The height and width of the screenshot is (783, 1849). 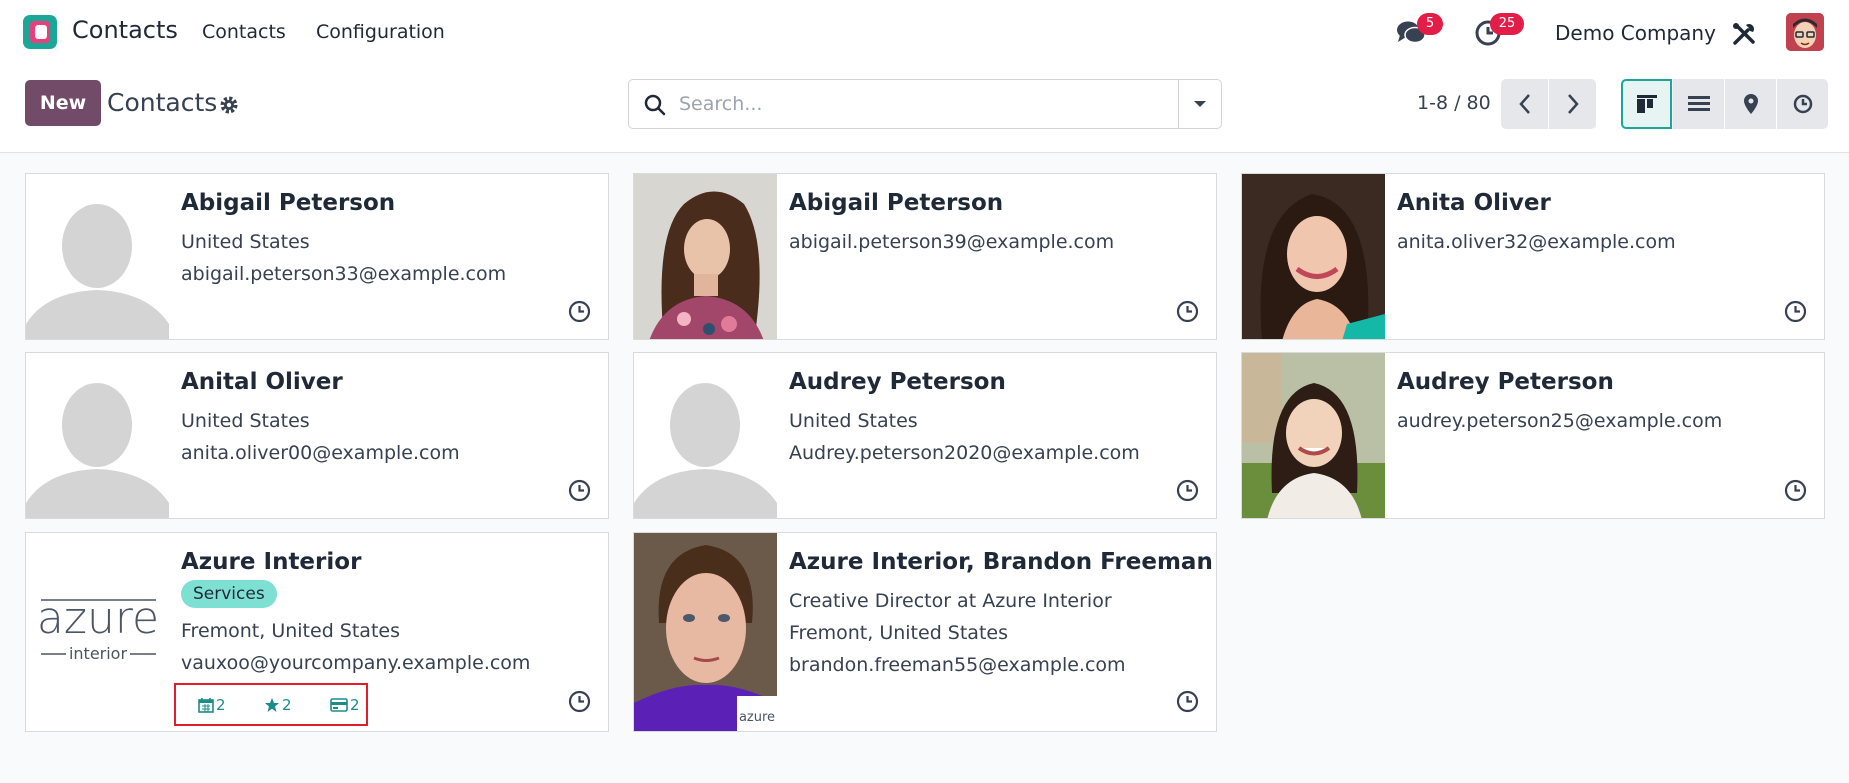 I want to click on company-switcher: Demo Company, so click(x=1635, y=33).